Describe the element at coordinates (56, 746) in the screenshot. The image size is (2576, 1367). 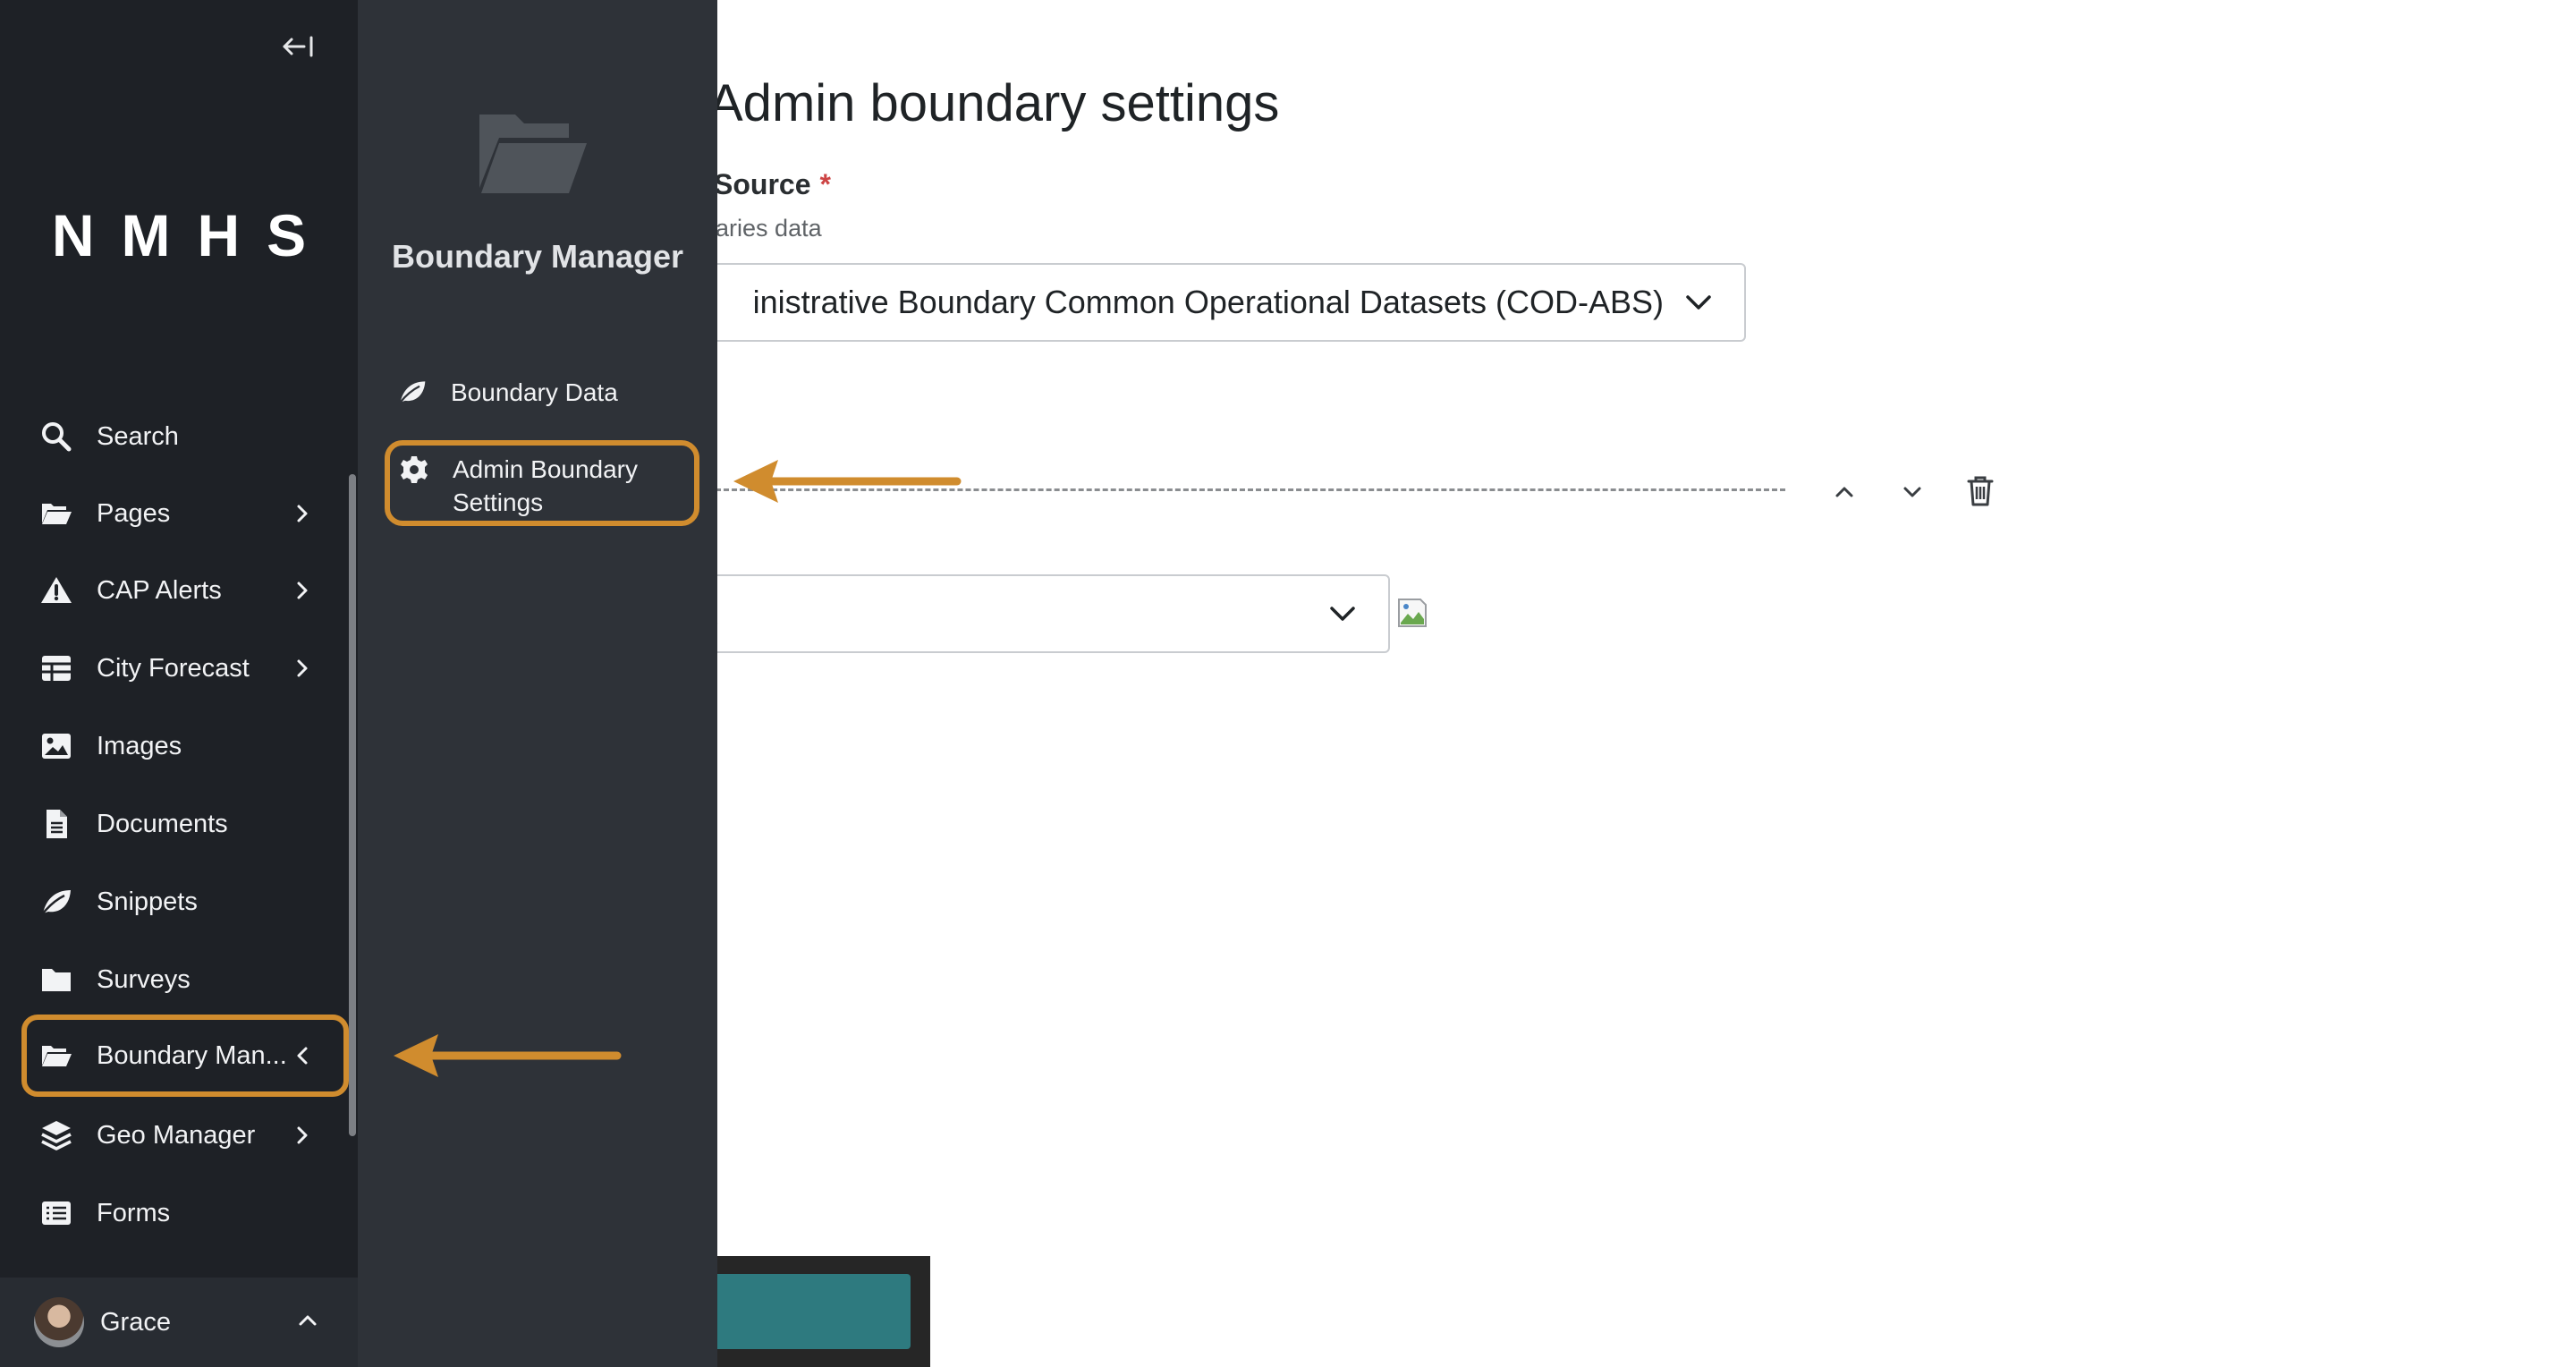
I see `image-icon` at that location.